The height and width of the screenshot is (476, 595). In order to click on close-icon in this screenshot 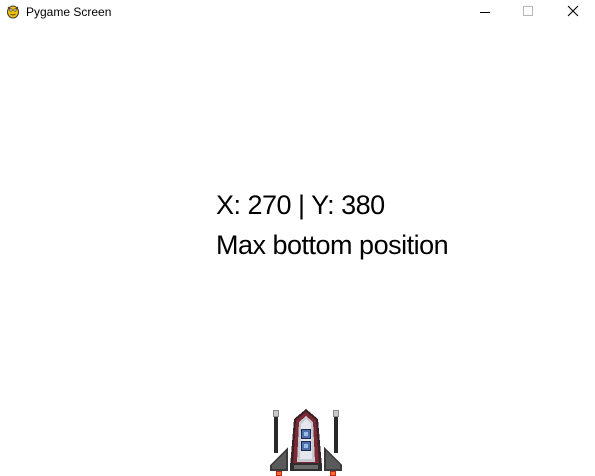, I will do `click(573, 11)`.